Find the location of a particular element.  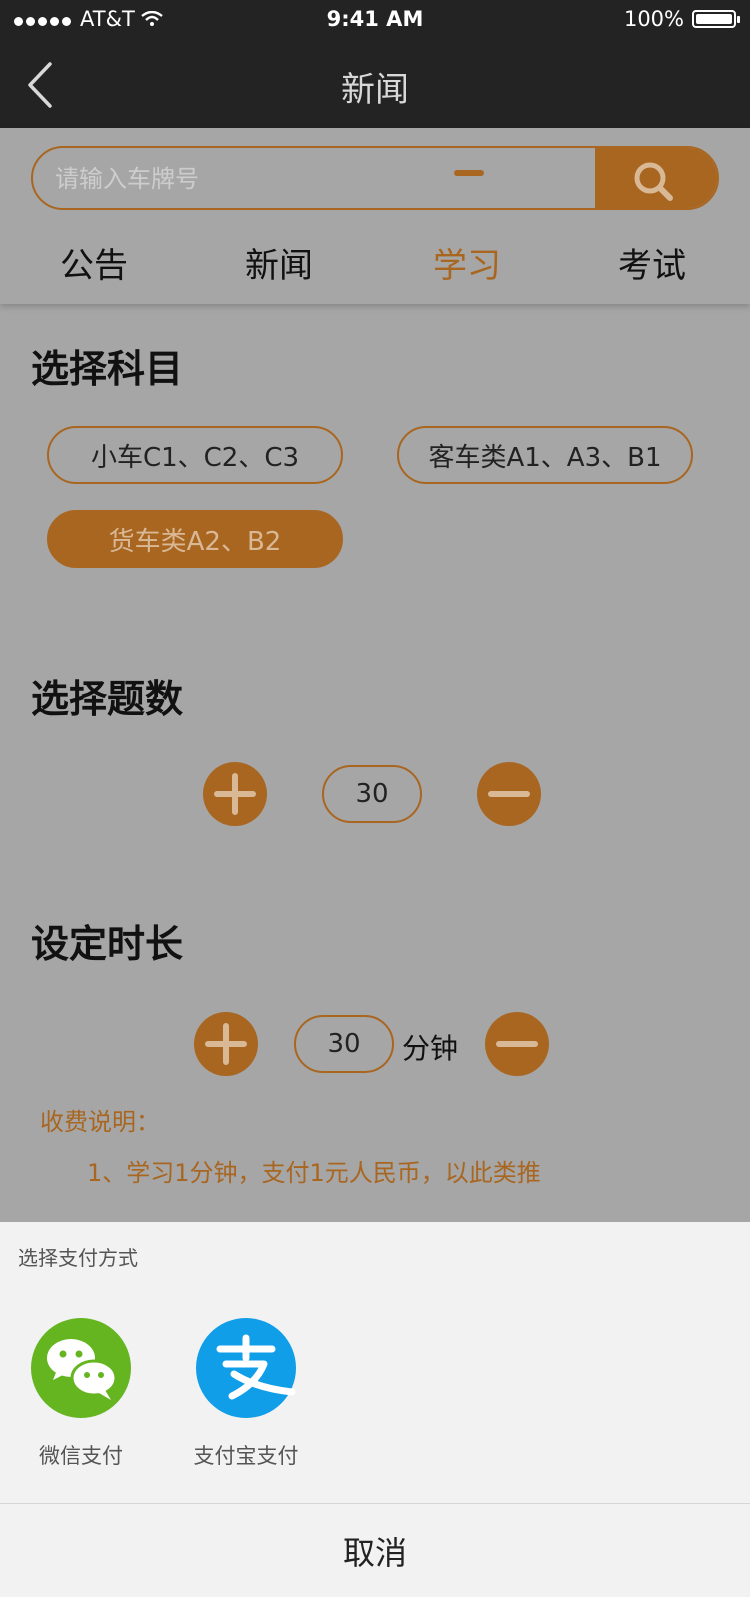

battery-percent: 100% is located at coordinates (653, 19).